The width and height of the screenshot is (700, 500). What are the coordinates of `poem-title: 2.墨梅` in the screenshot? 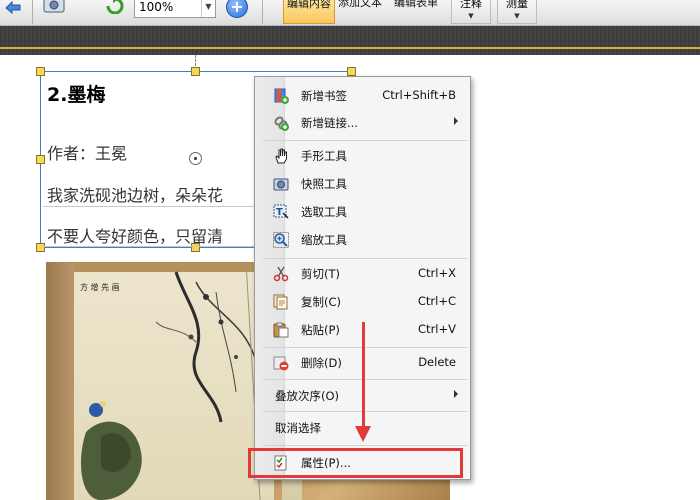 It's located at (76, 95).